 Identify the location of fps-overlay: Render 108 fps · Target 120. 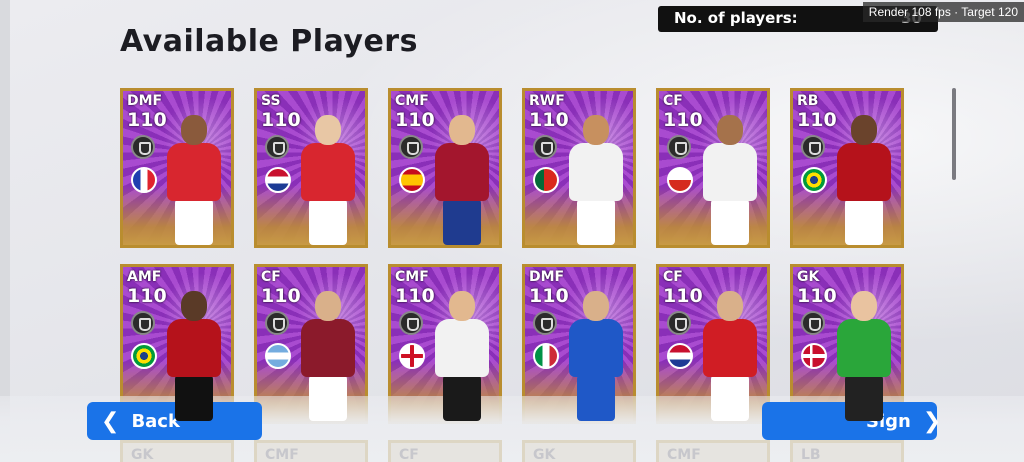
(943, 12).